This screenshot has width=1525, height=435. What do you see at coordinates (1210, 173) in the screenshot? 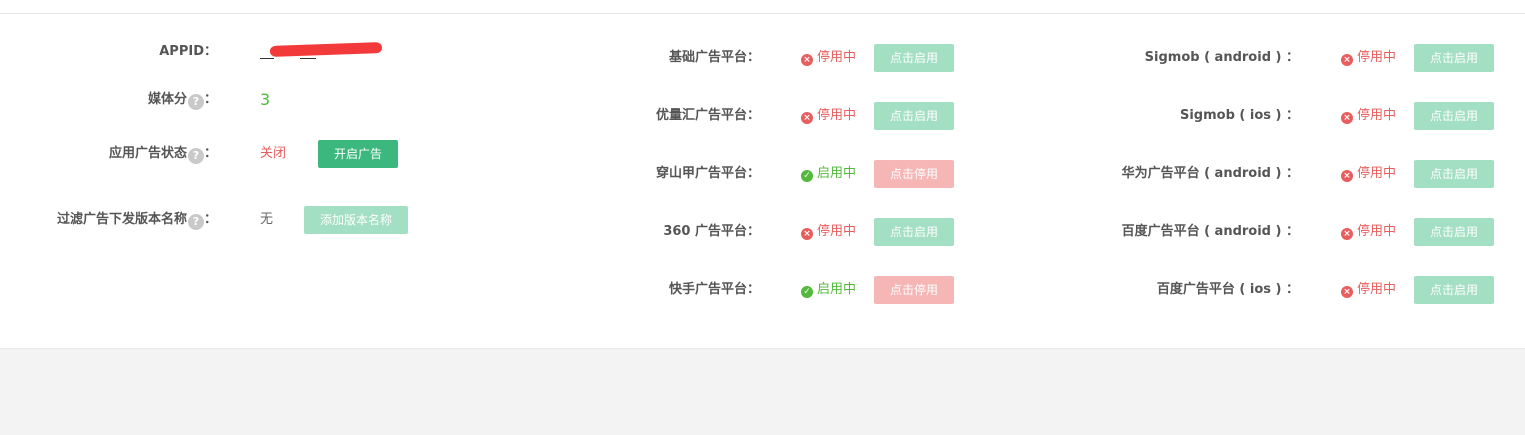
I see `platform-label: 华为广告平台 ( android ) ：` at bounding box center [1210, 173].